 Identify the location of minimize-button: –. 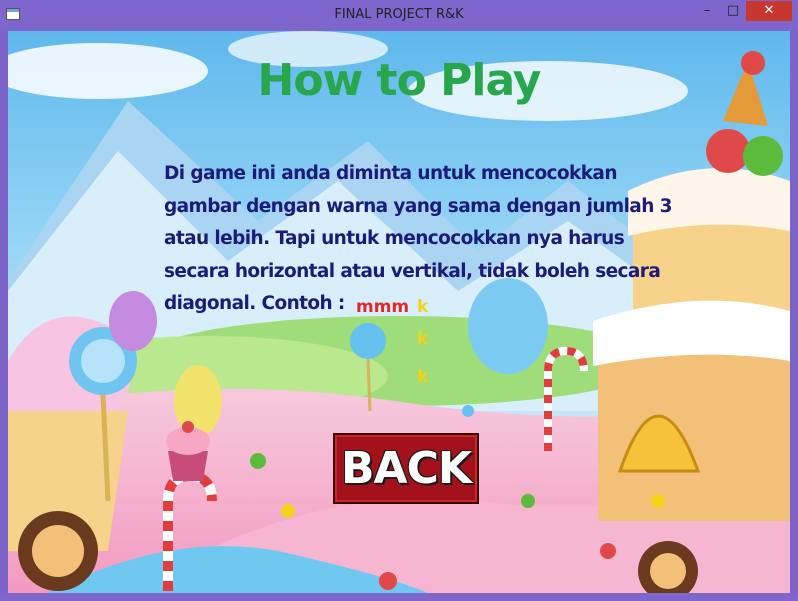
(707, 11).